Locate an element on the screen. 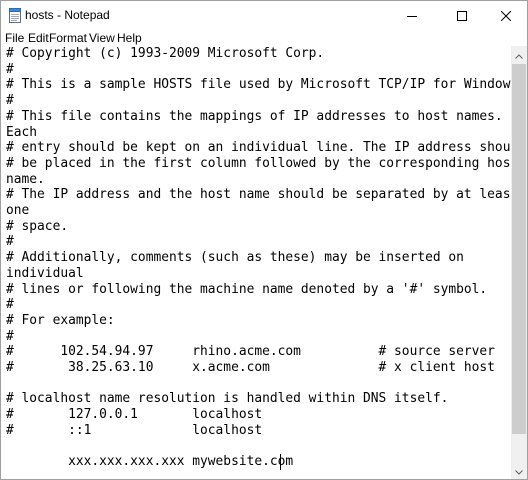  vertical-scrollbar is located at coordinates (519, 262).